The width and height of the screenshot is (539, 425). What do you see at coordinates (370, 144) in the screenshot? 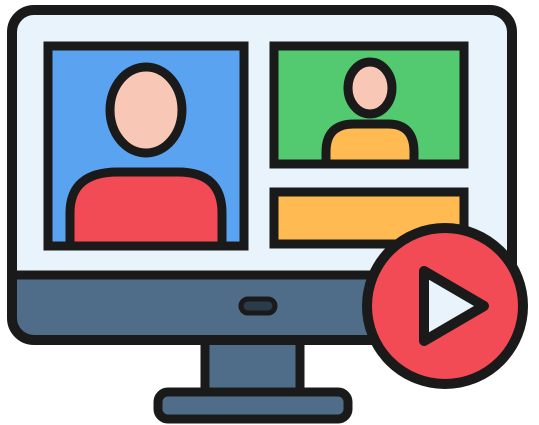
I see `avatar-shirt-small` at bounding box center [370, 144].